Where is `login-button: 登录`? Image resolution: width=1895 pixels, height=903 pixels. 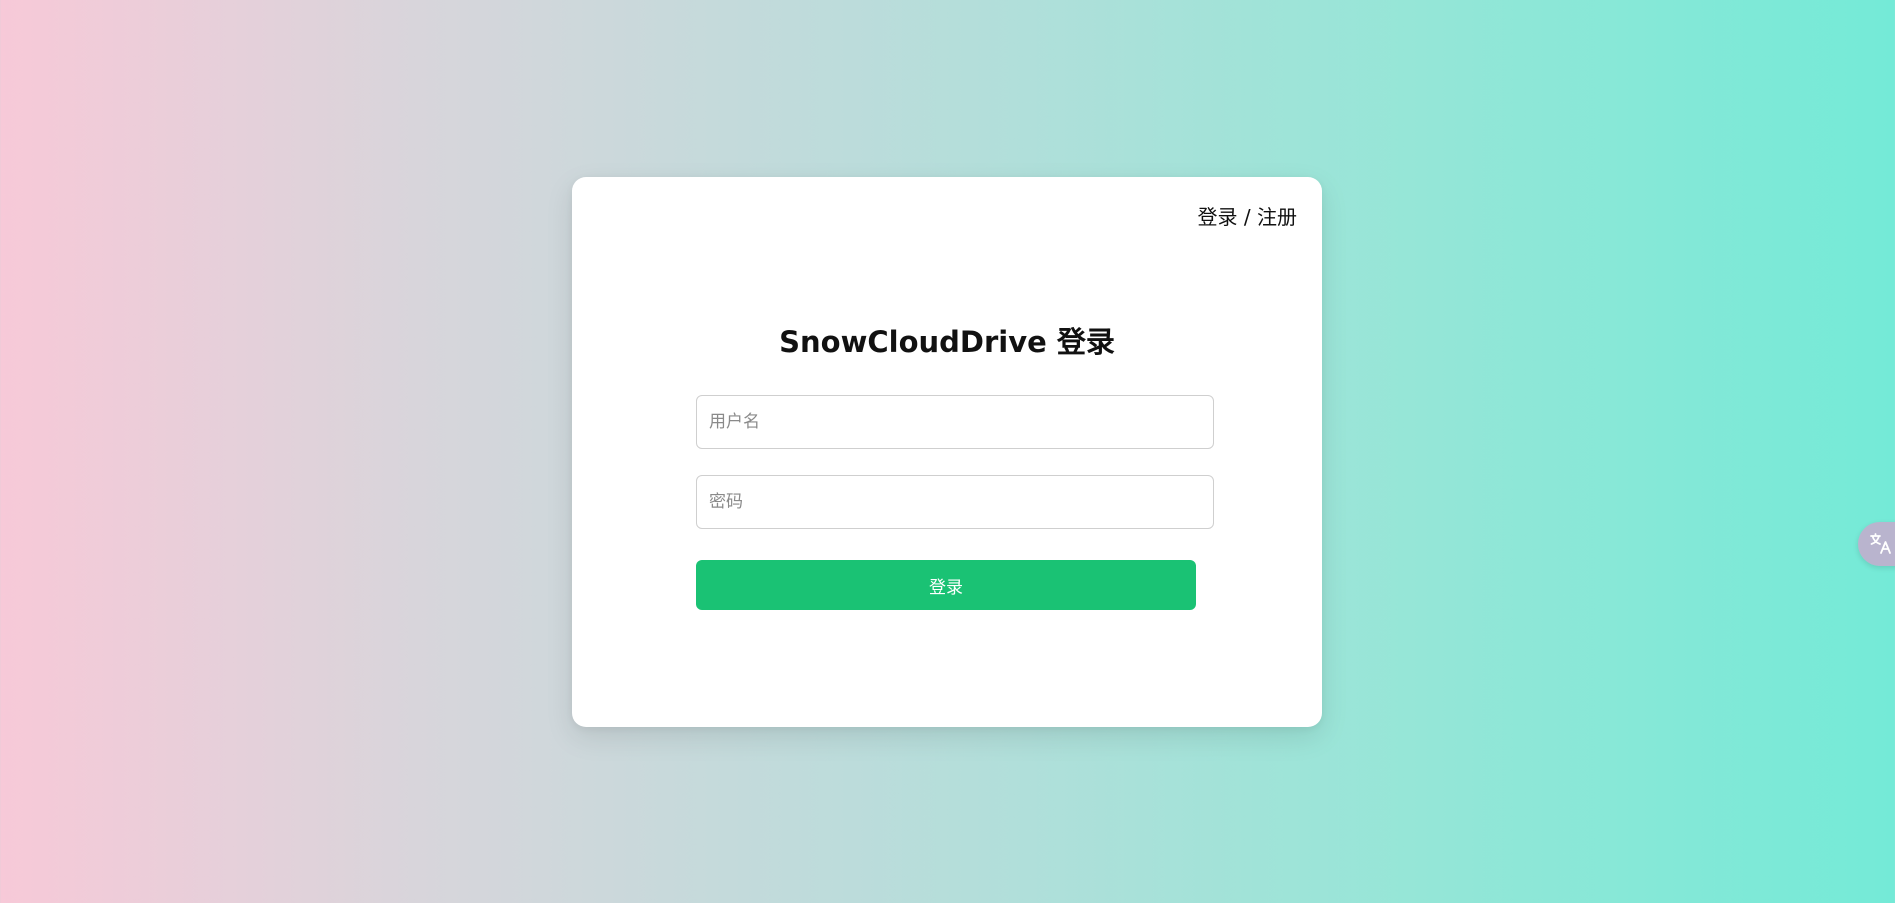
login-button: 登录 is located at coordinates (946, 585).